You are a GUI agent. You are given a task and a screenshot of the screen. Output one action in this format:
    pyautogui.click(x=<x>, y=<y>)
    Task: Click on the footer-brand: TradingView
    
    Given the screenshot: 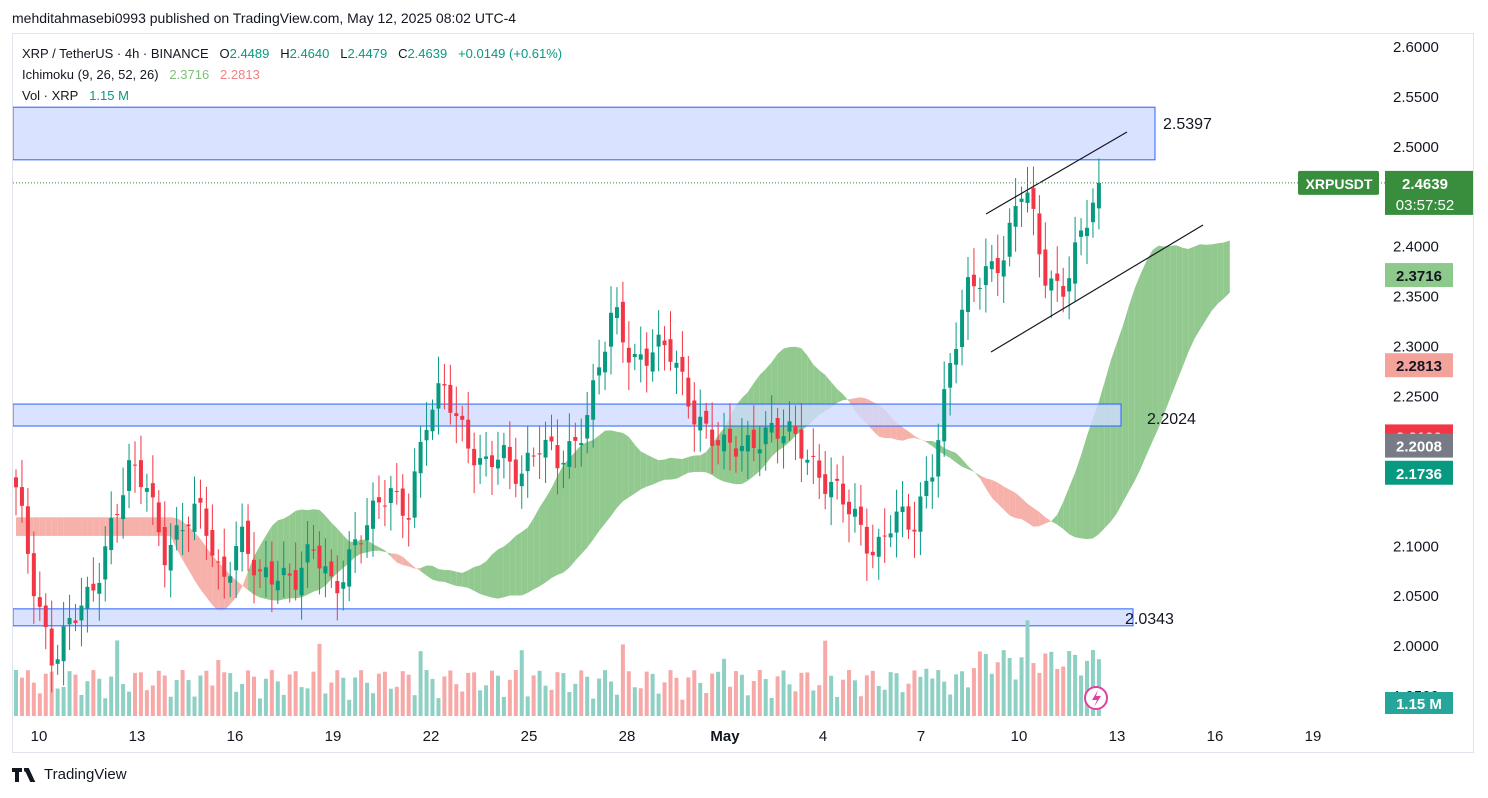 What is the action you would take?
    pyautogui.click(x=69, y=774)
    